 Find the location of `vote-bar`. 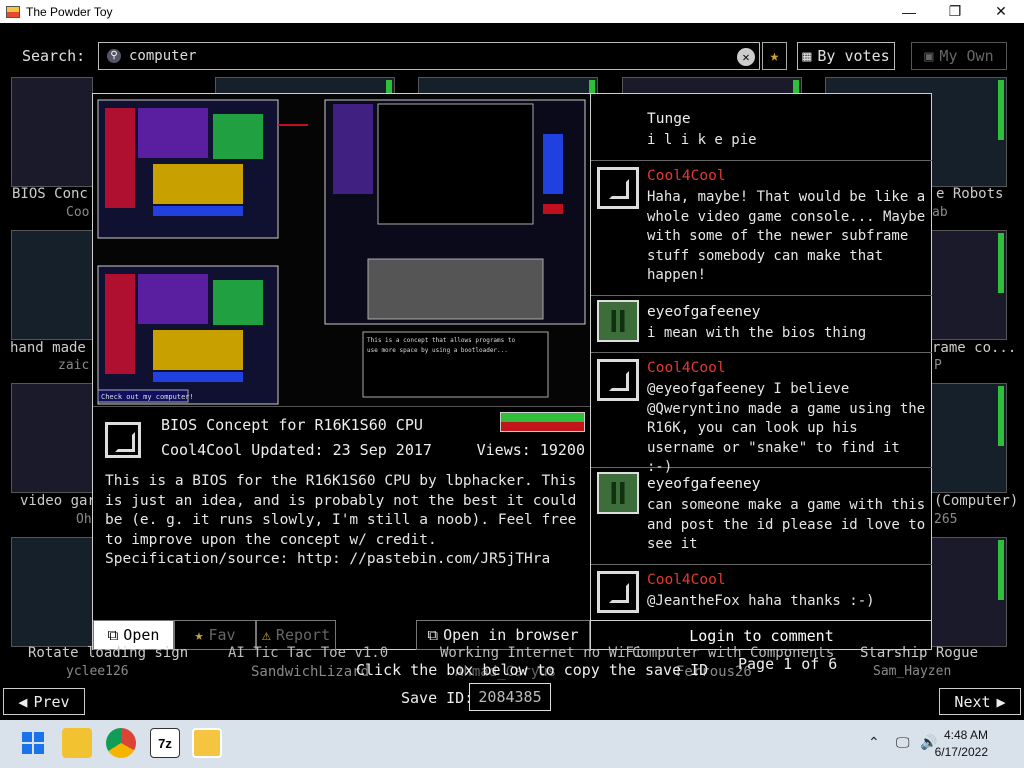

vote-bar is located at coordinates (542, 422).